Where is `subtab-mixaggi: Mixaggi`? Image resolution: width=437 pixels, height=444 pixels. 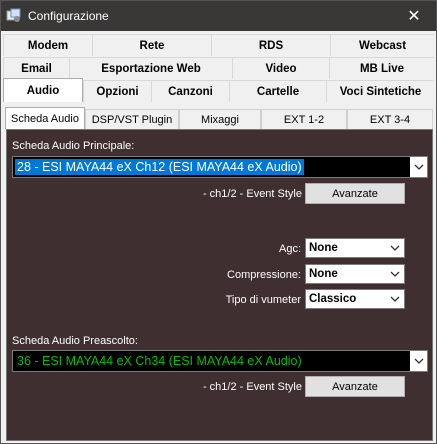 subtab-mixaggi: Mixaggi is located at coordinates (220, 119).